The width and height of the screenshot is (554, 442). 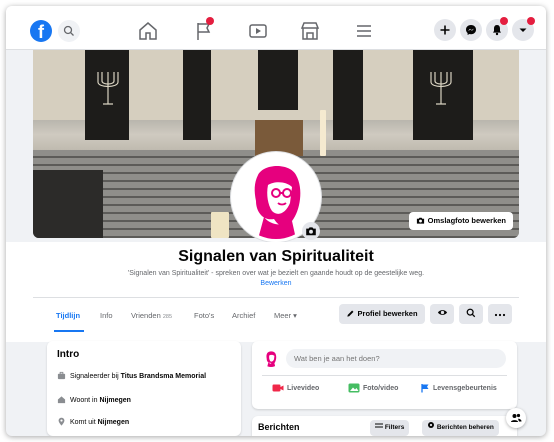 What do you see at coordinates (115, 400) in the screenshot?
I see `intro-city-link: Nijmegen` at bounding box center [115, 400].